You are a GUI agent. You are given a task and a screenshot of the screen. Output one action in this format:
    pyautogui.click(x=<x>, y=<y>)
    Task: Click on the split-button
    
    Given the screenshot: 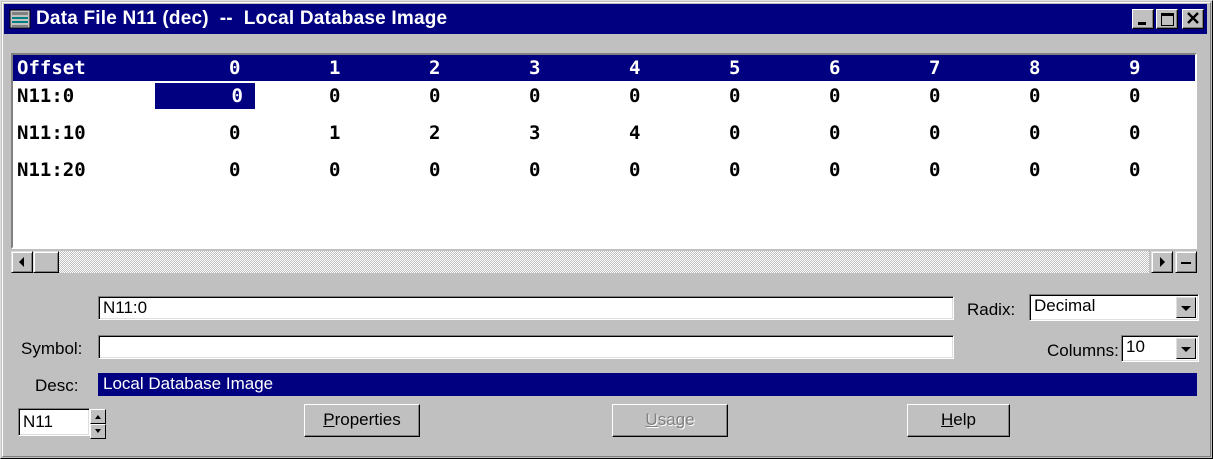 What is the action you would take?
    pyautogui.click(x=1186, y=262)
    